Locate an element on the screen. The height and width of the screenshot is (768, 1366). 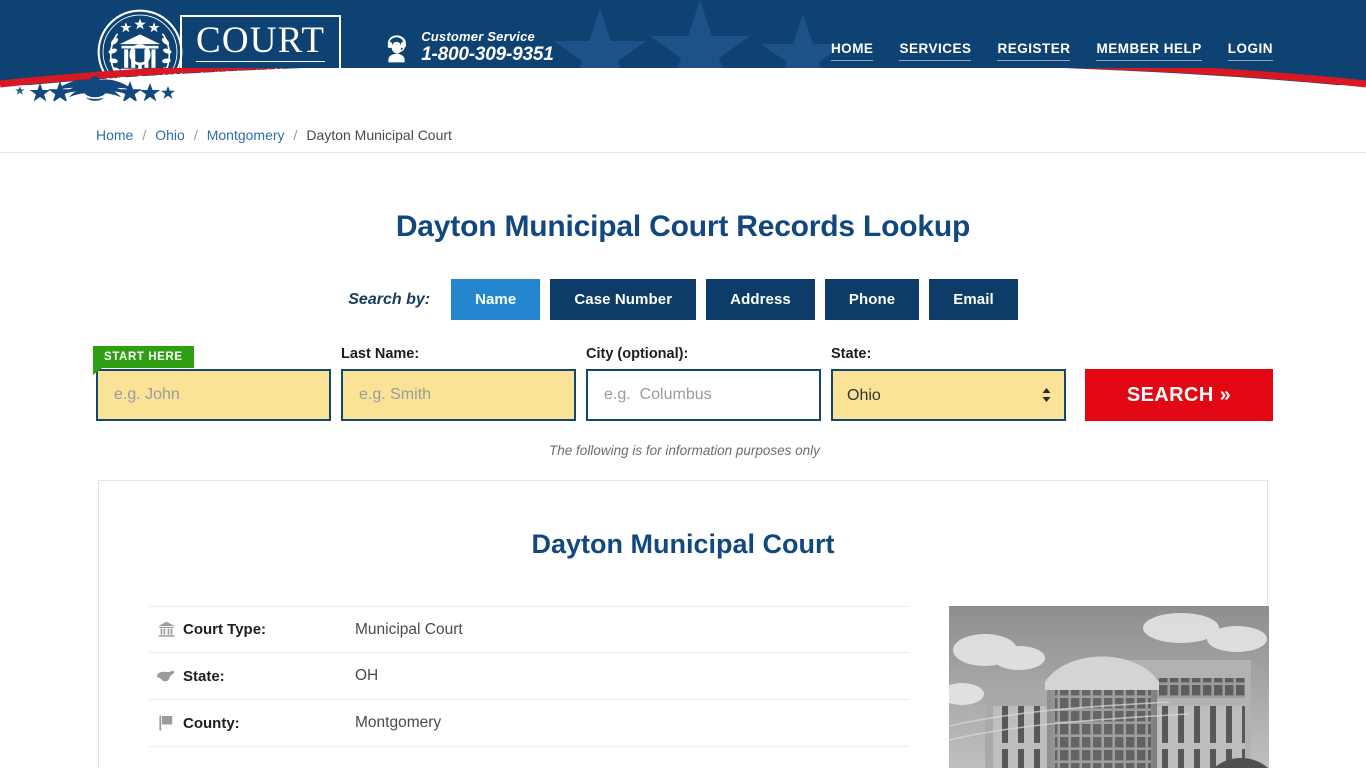
table-row: County: Montgomery is located at coordinates (529, 723).